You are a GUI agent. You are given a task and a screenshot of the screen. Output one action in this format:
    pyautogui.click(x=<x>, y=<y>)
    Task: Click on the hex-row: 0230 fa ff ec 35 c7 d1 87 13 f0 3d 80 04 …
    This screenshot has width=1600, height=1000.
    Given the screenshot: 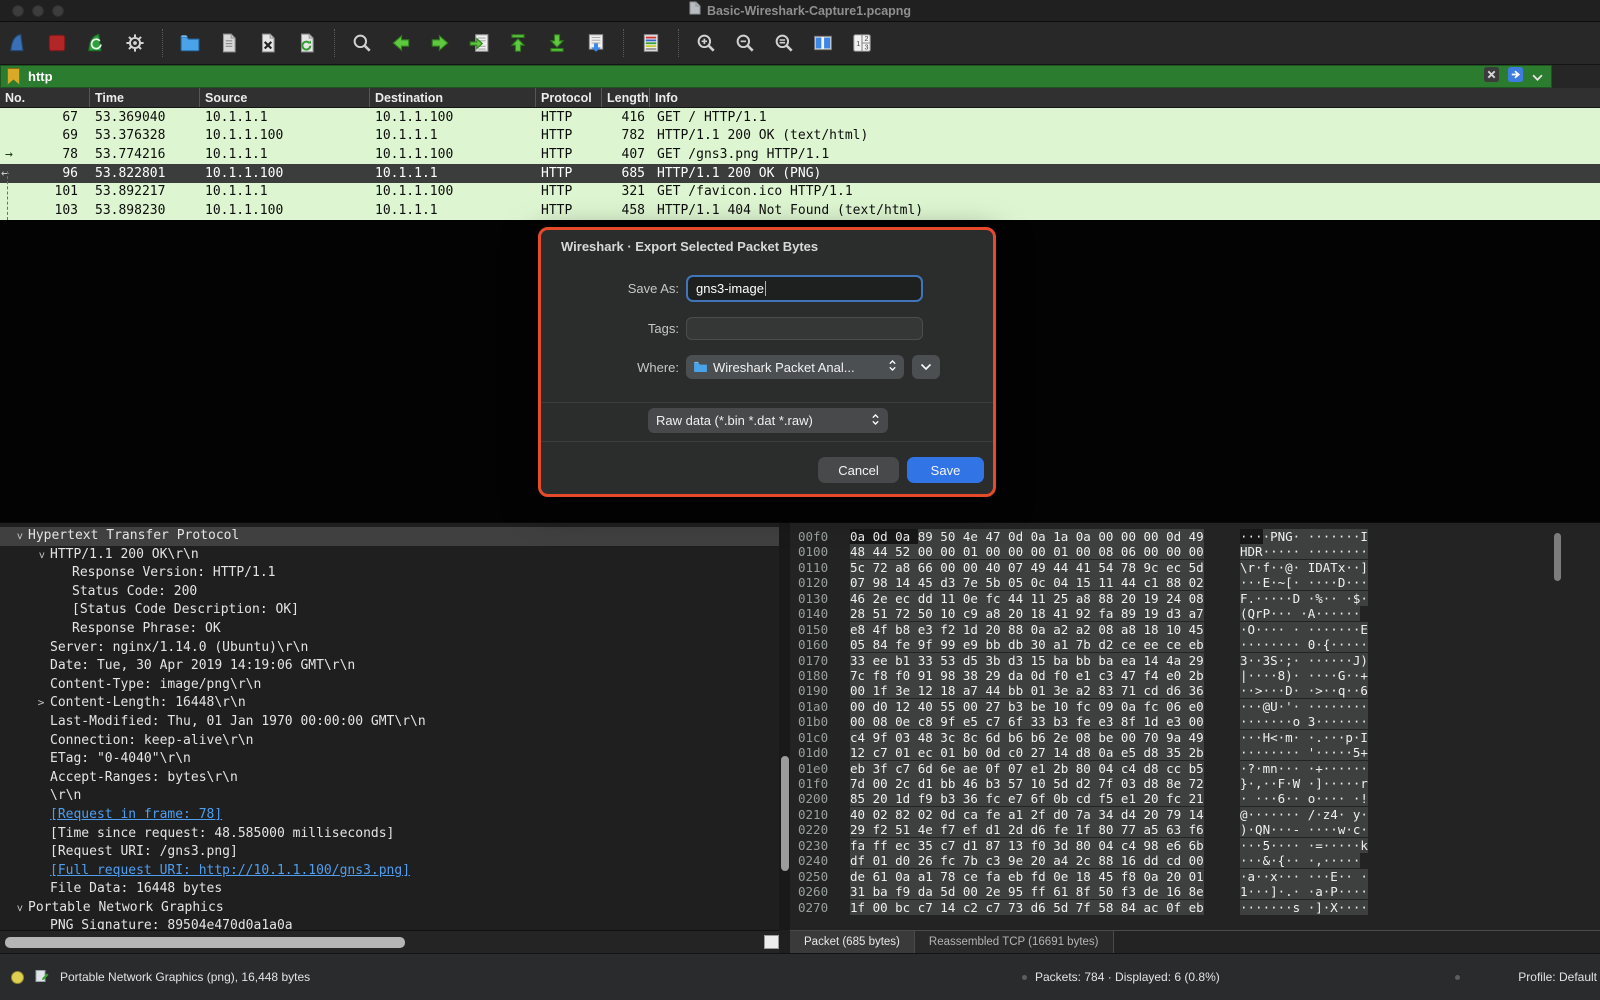 What is the action you would take?
    pyautogui.click(x=1195, y=845)
    